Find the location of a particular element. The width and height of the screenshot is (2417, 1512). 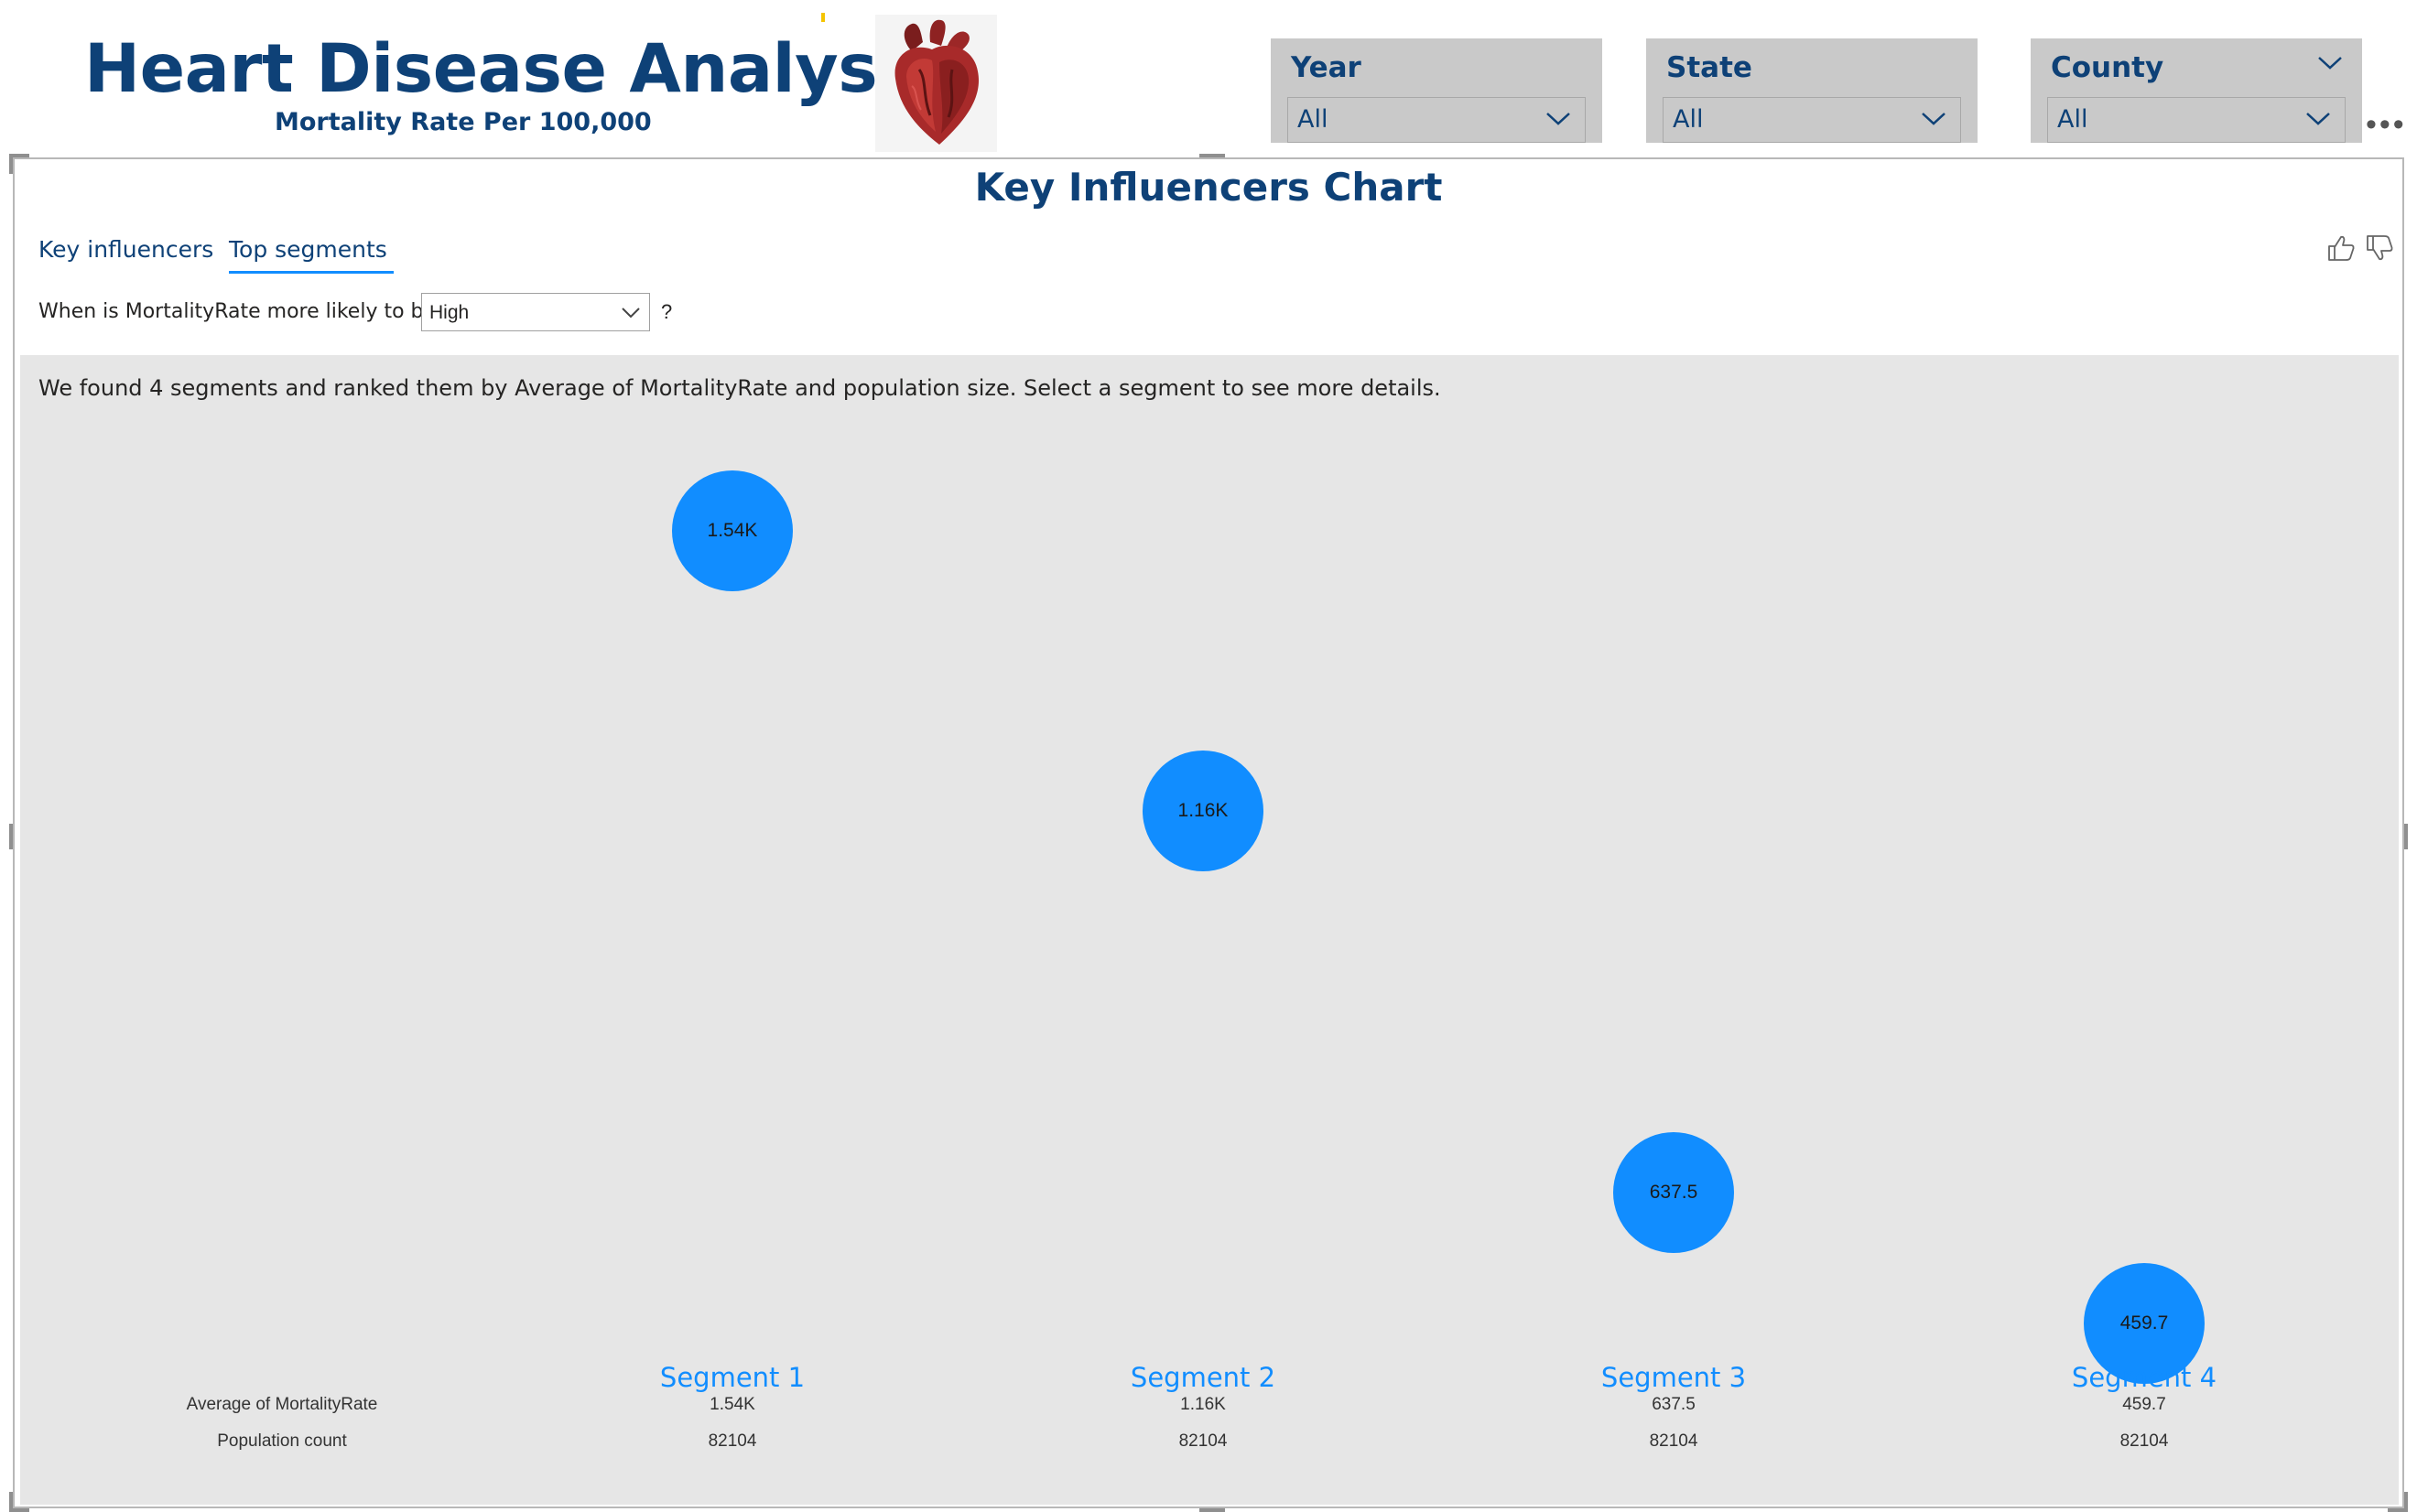

question-mark: ? is located at coordinates (667, 311).